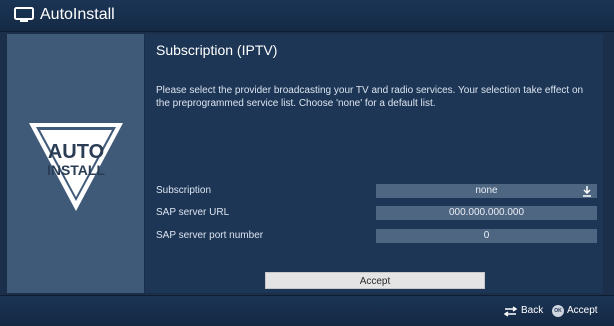 The image size is (614, 326). Describe the element at coordinates (217, 50) in the screenshot. I see `page-title: Subscription (IPTV)` at that location.